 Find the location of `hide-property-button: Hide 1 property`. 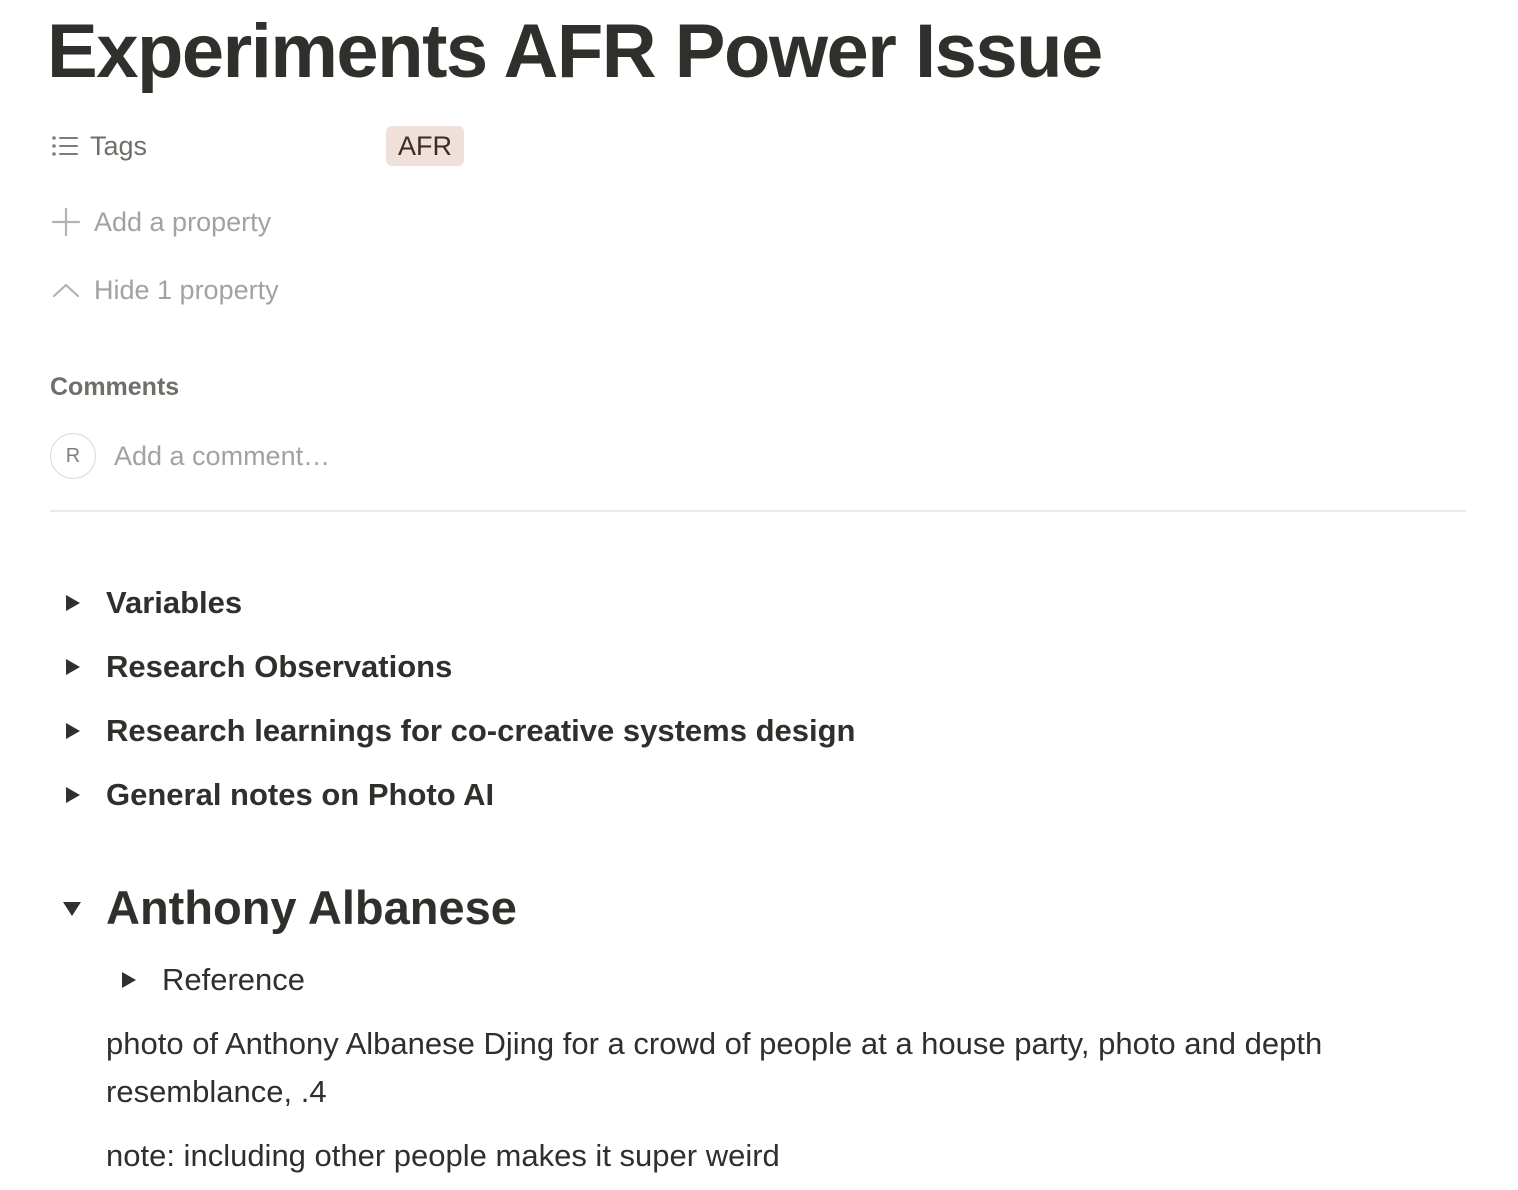

hide-property-button: Hide 1 property is located at coordinates (164, 290).